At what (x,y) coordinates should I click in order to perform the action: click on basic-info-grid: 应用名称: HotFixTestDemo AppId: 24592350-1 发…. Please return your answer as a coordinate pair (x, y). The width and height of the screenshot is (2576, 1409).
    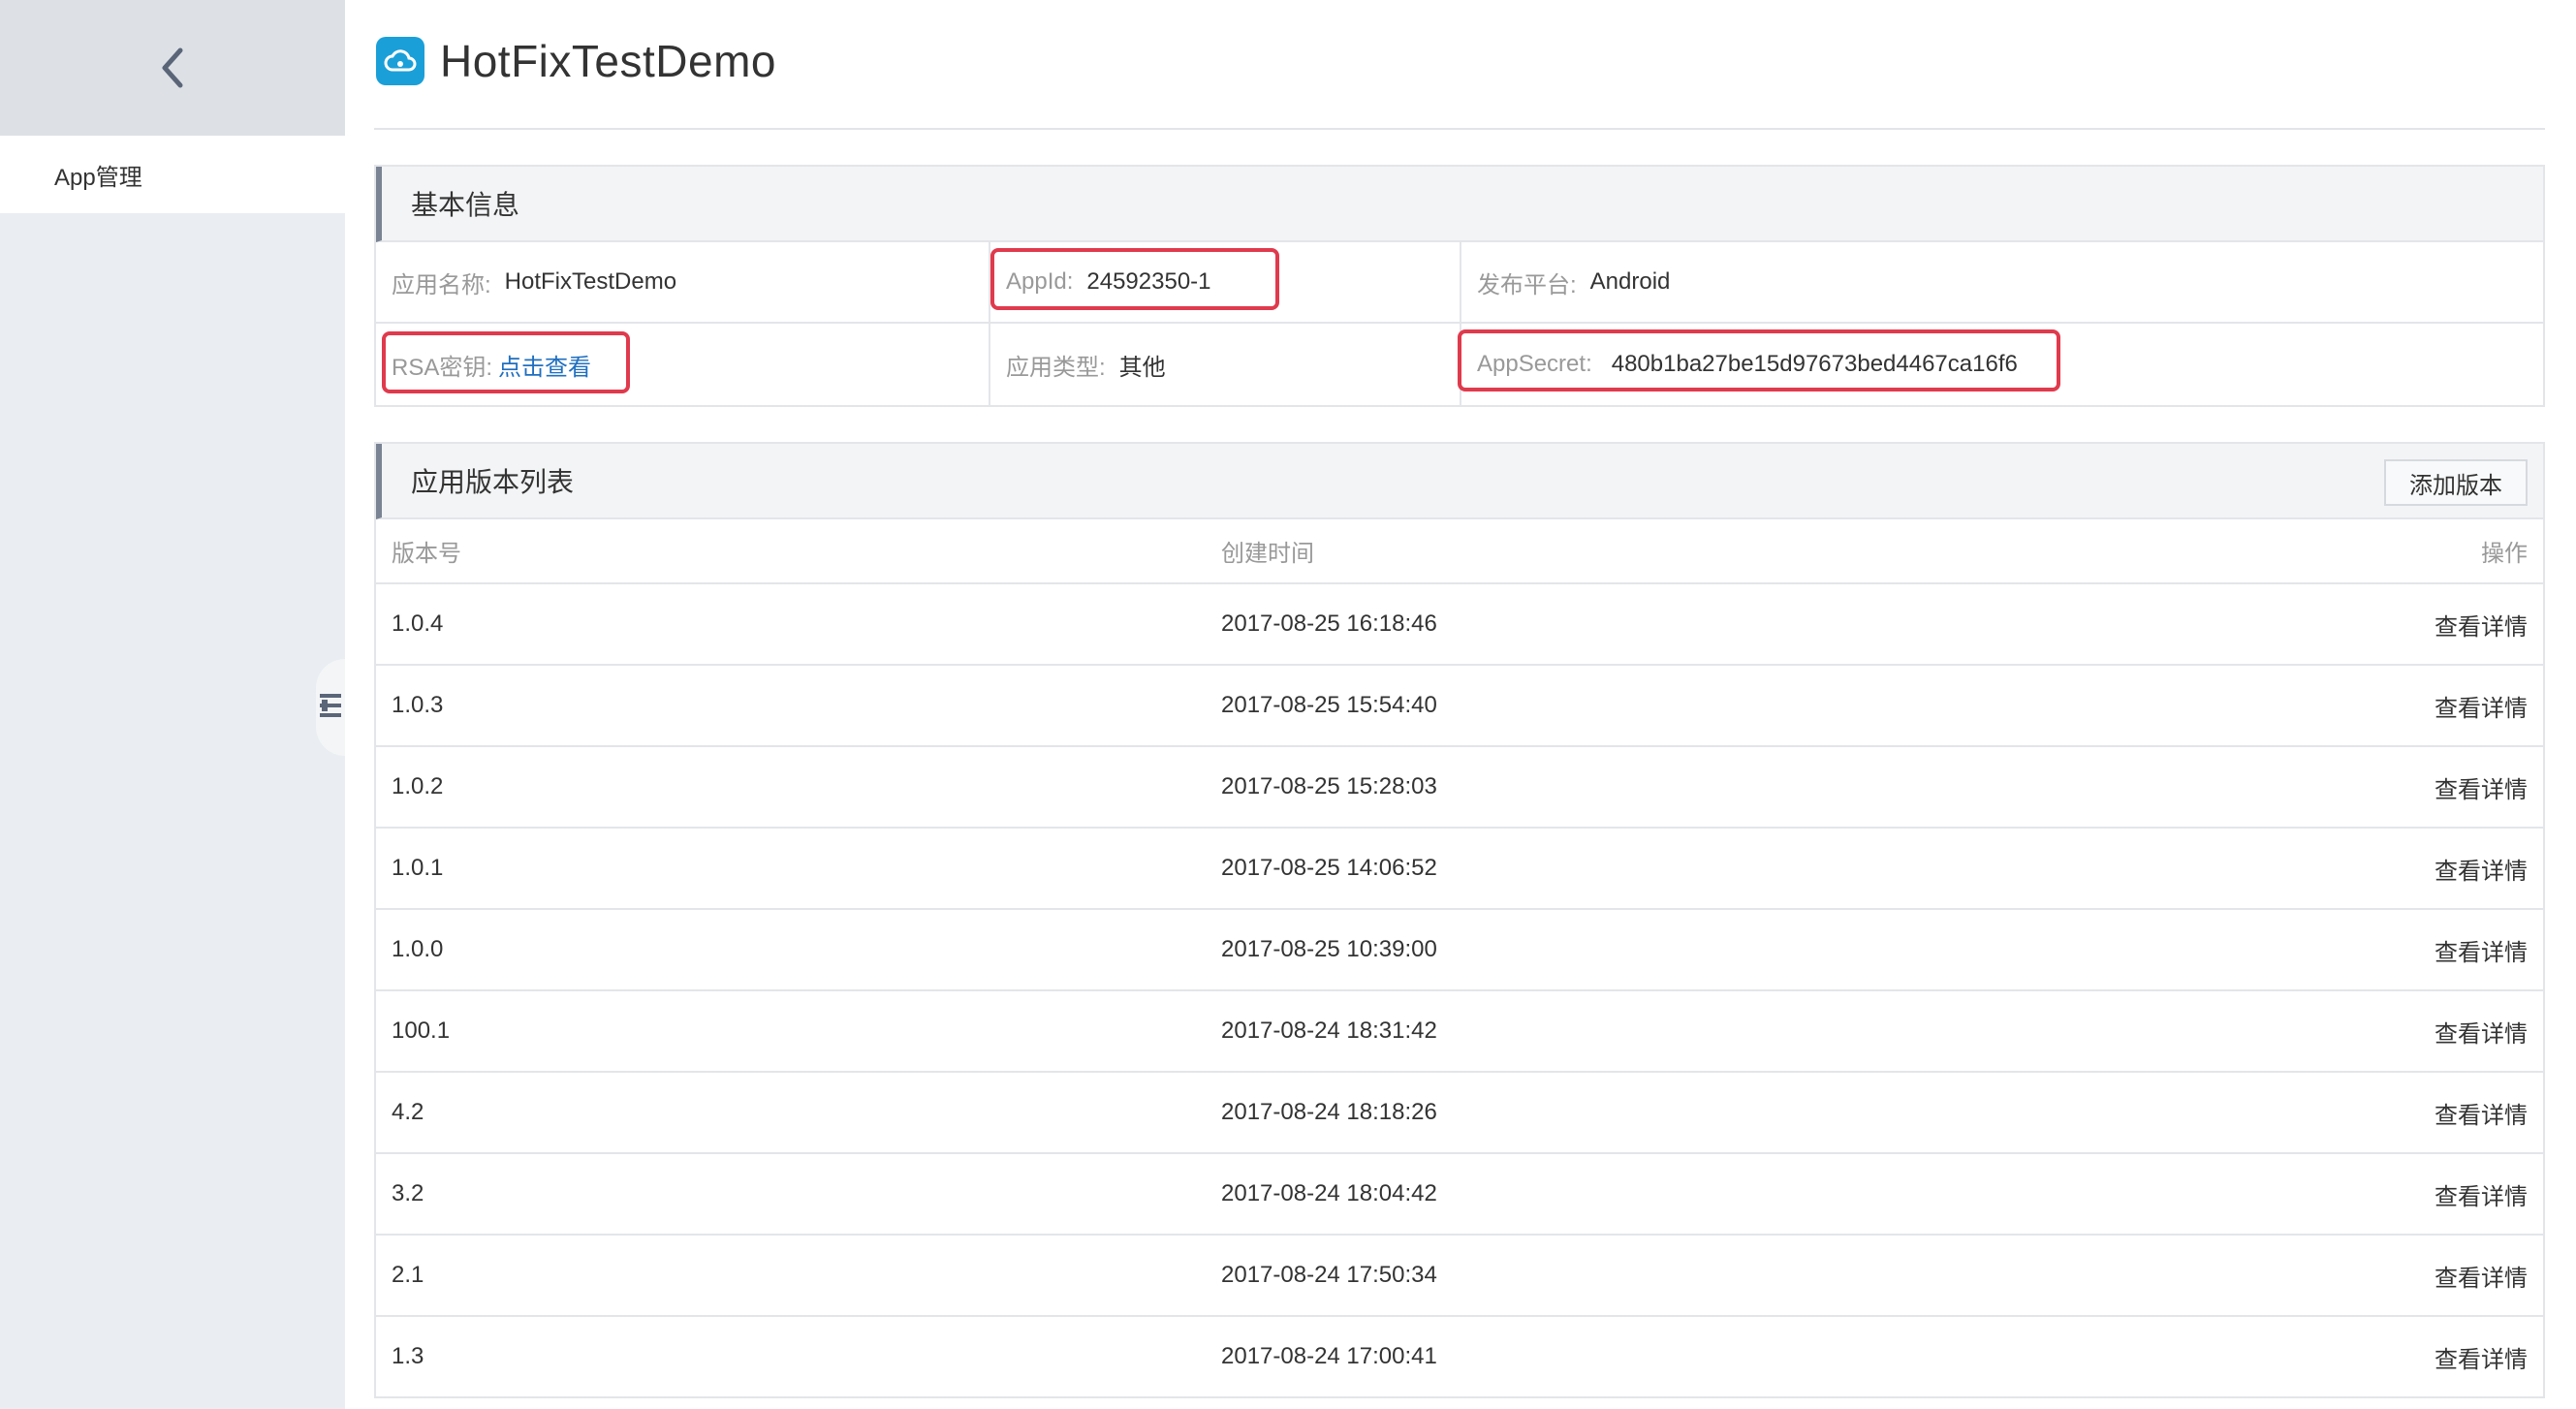
    Looking at the image, I should click on (1459, 324).